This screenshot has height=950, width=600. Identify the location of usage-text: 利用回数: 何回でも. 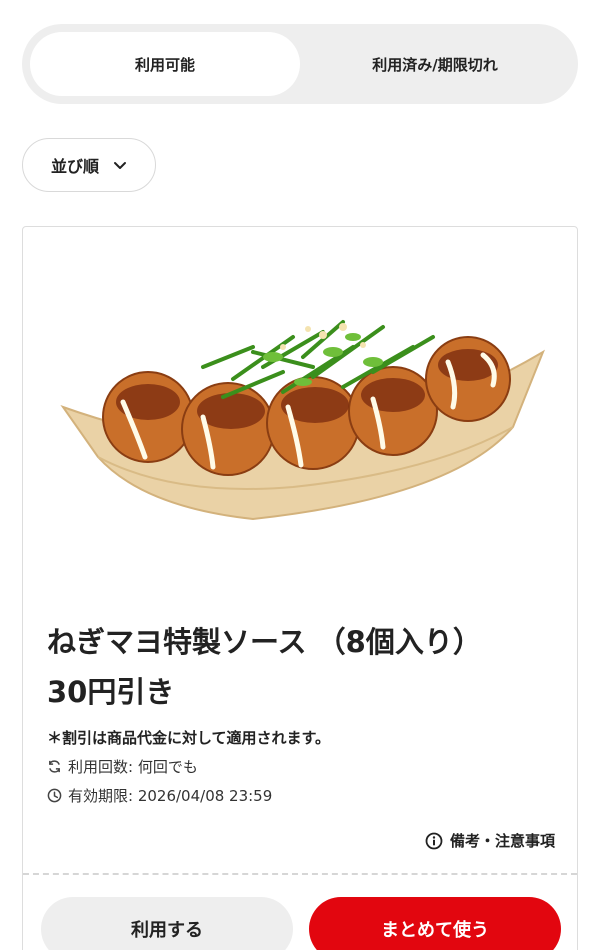
(133, 767).